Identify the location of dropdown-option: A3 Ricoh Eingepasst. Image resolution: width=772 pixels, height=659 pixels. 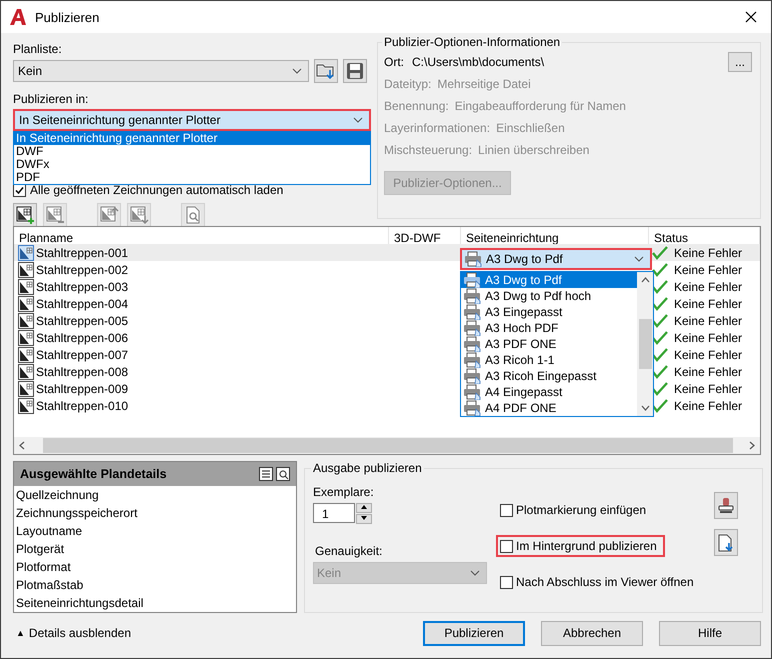
(549, 376).